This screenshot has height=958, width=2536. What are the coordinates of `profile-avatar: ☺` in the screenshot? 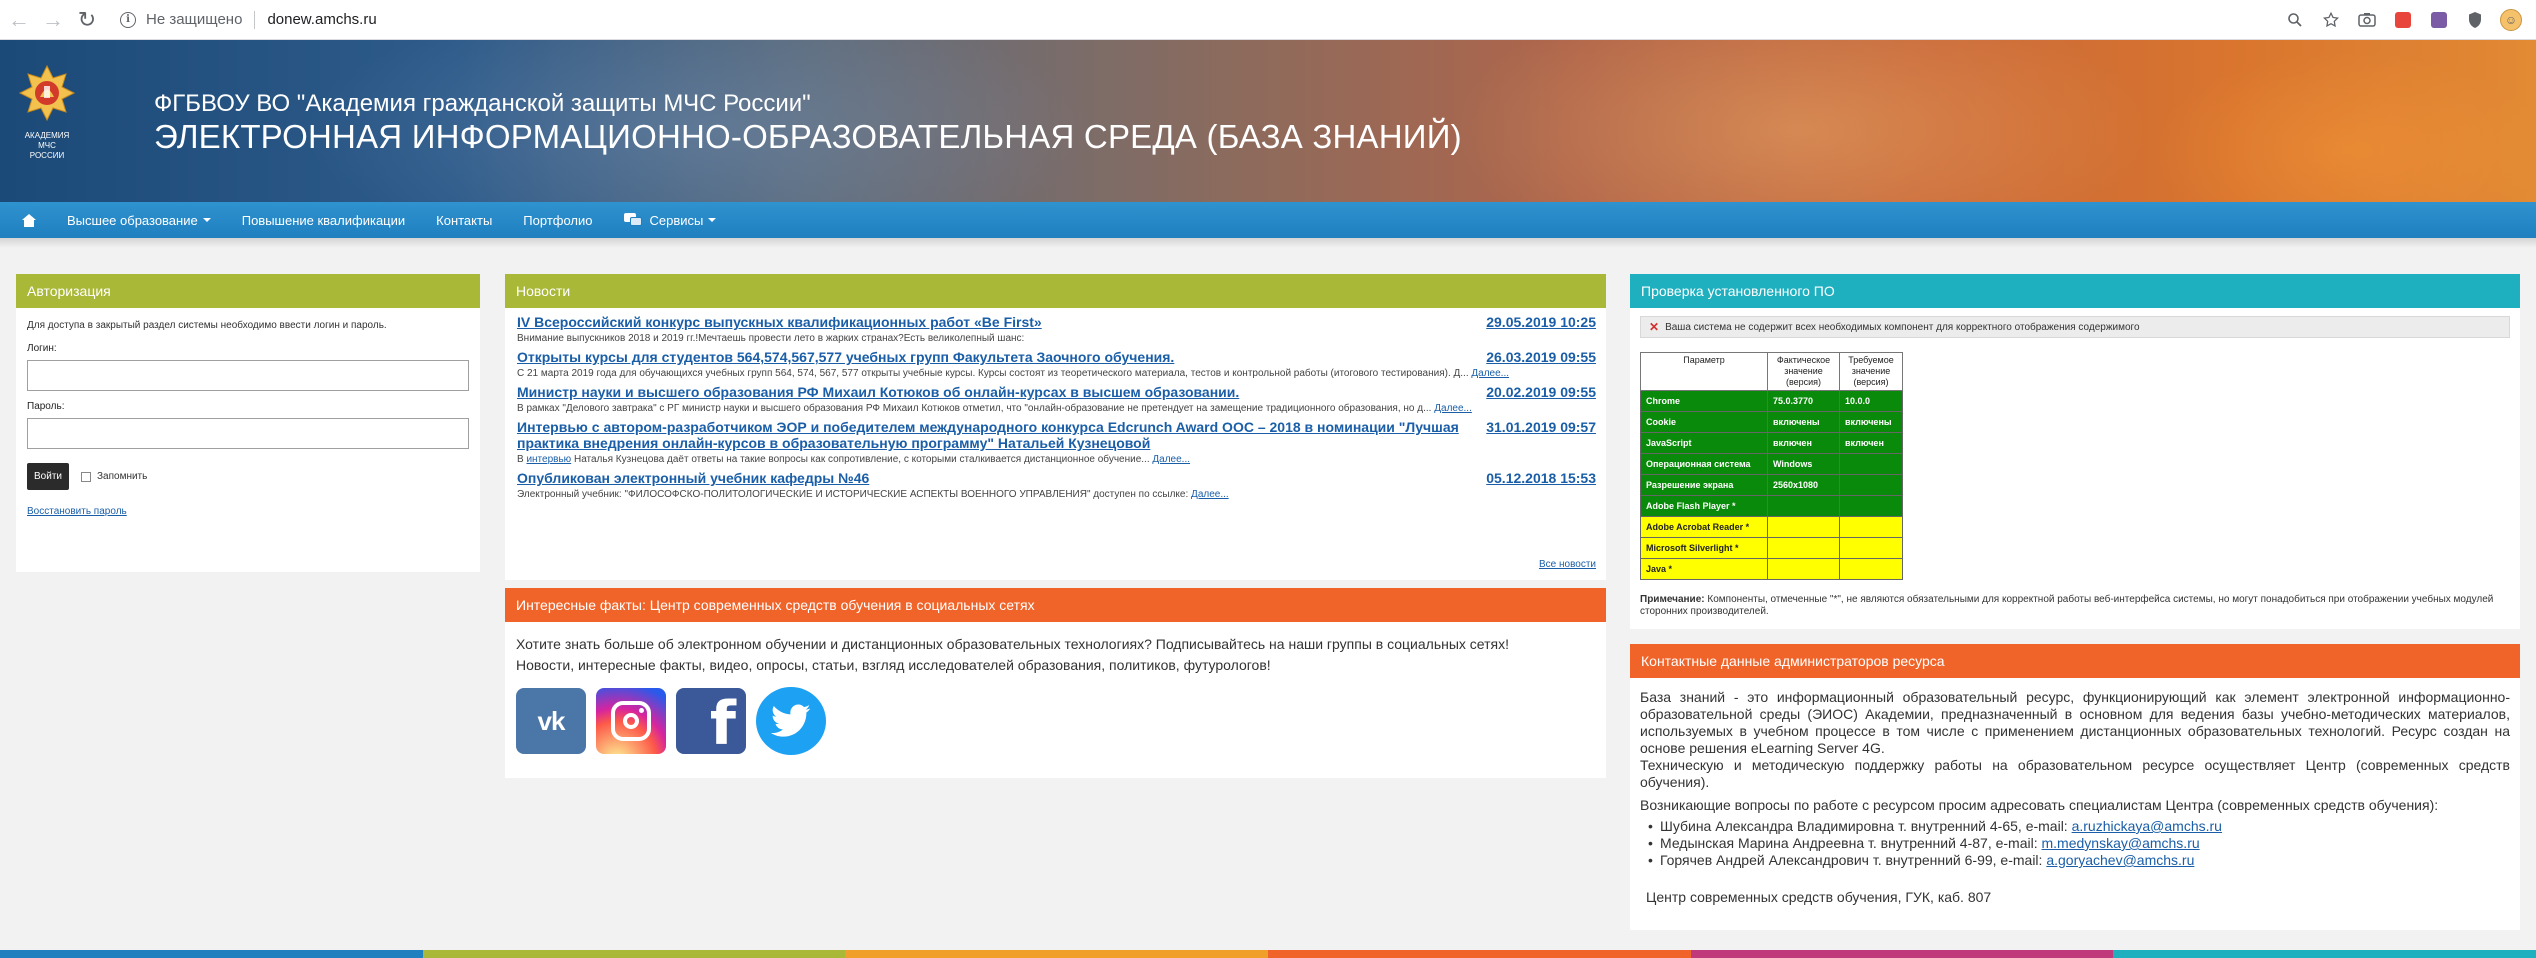 It's located at (2511, 20).